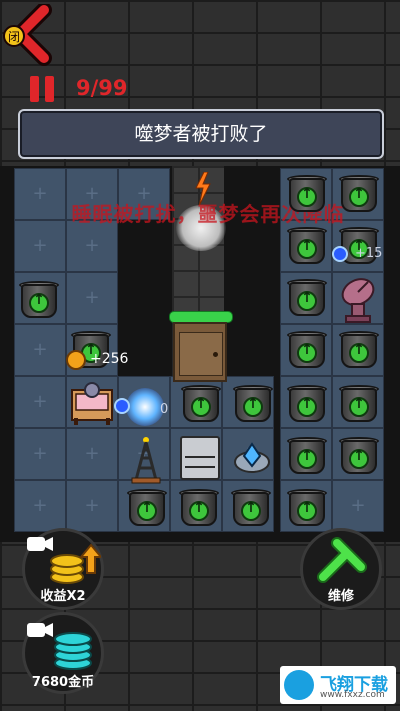  What do you see at coordinates (340, 596) in the screenshot?
I see `repair-label: 维修` at bounding box center [340, 596].